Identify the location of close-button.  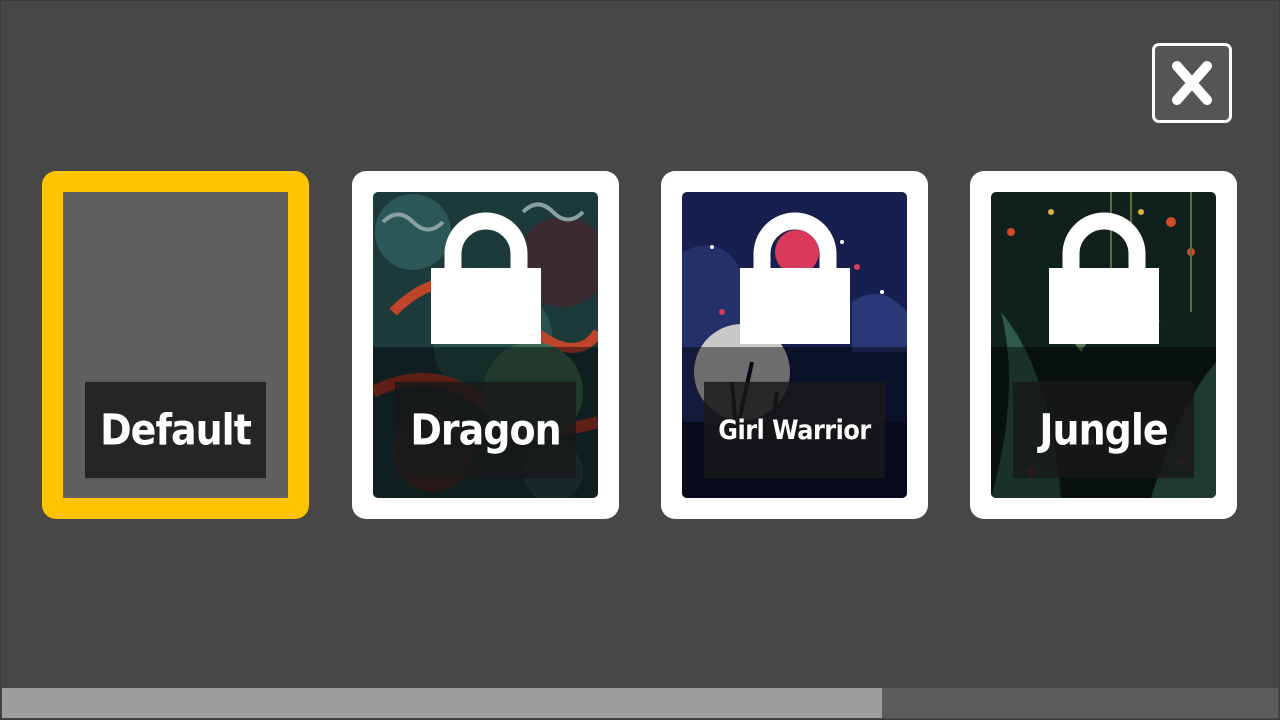
(1192, 83).